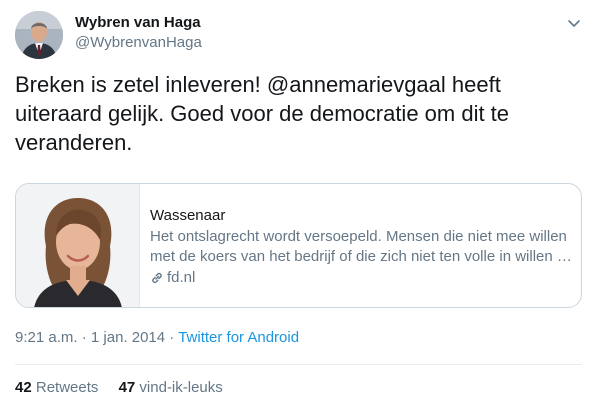  I want to click on retweets-stat: 42 Retweets, so click(56, 387).